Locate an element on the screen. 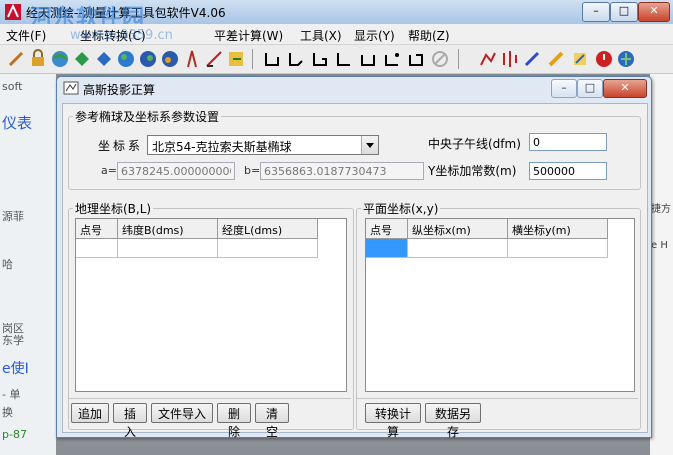 Image resolution: width=673 pixels, height=455 pixels. bg-text: - 单 is located at coordinates (11, 394).